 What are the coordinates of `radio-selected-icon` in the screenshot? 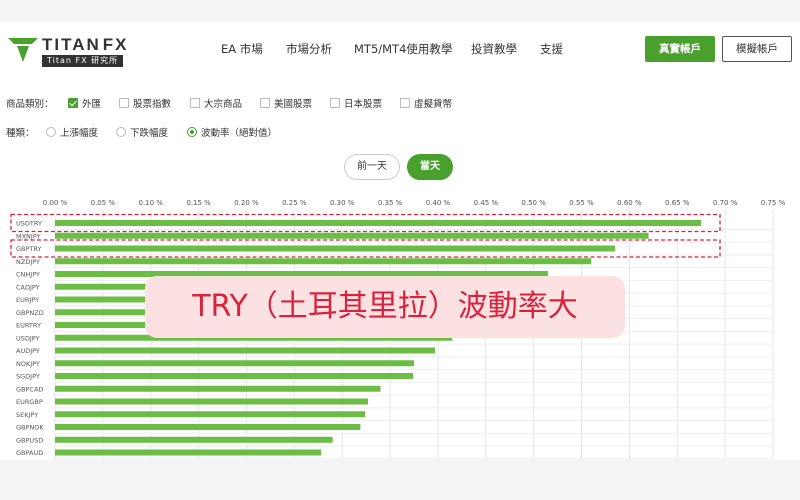 It's located at (192, 132).